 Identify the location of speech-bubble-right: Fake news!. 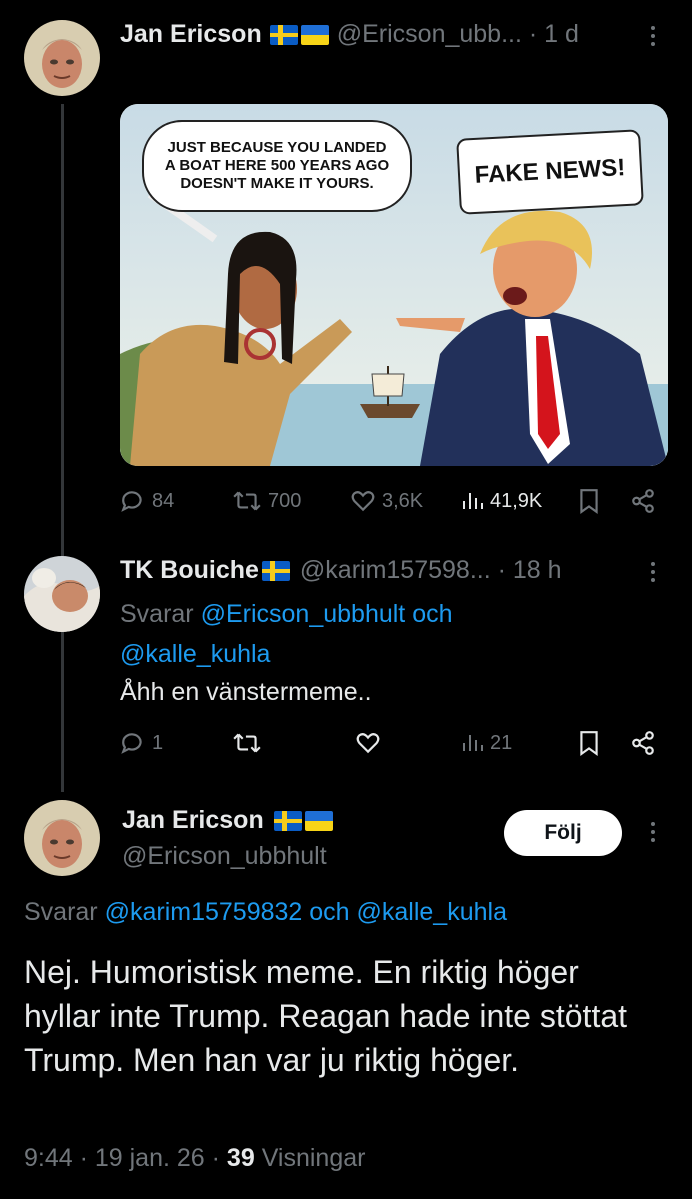
(550, 172).